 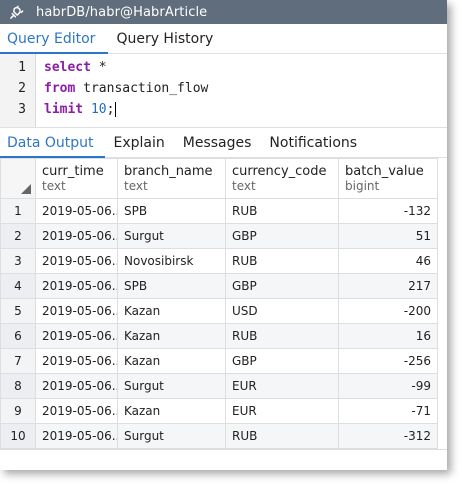 I want to click on row-number: 5, so click(x=18, y=311).